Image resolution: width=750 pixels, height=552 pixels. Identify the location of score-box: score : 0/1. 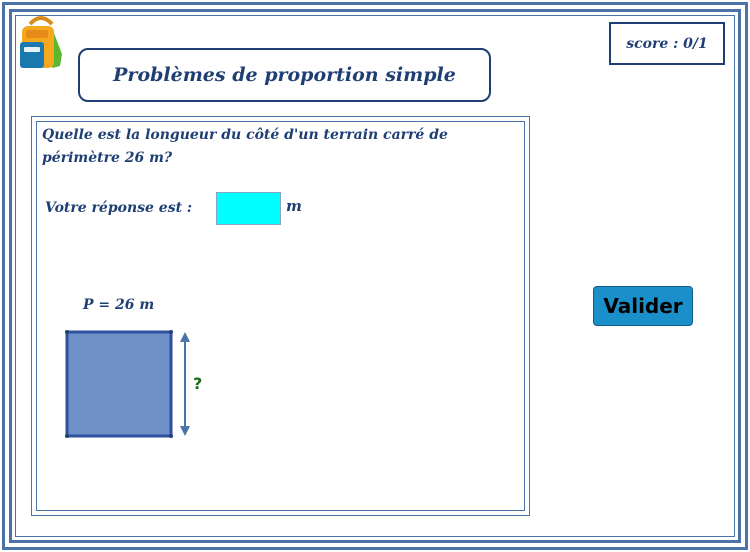
(667, 43).